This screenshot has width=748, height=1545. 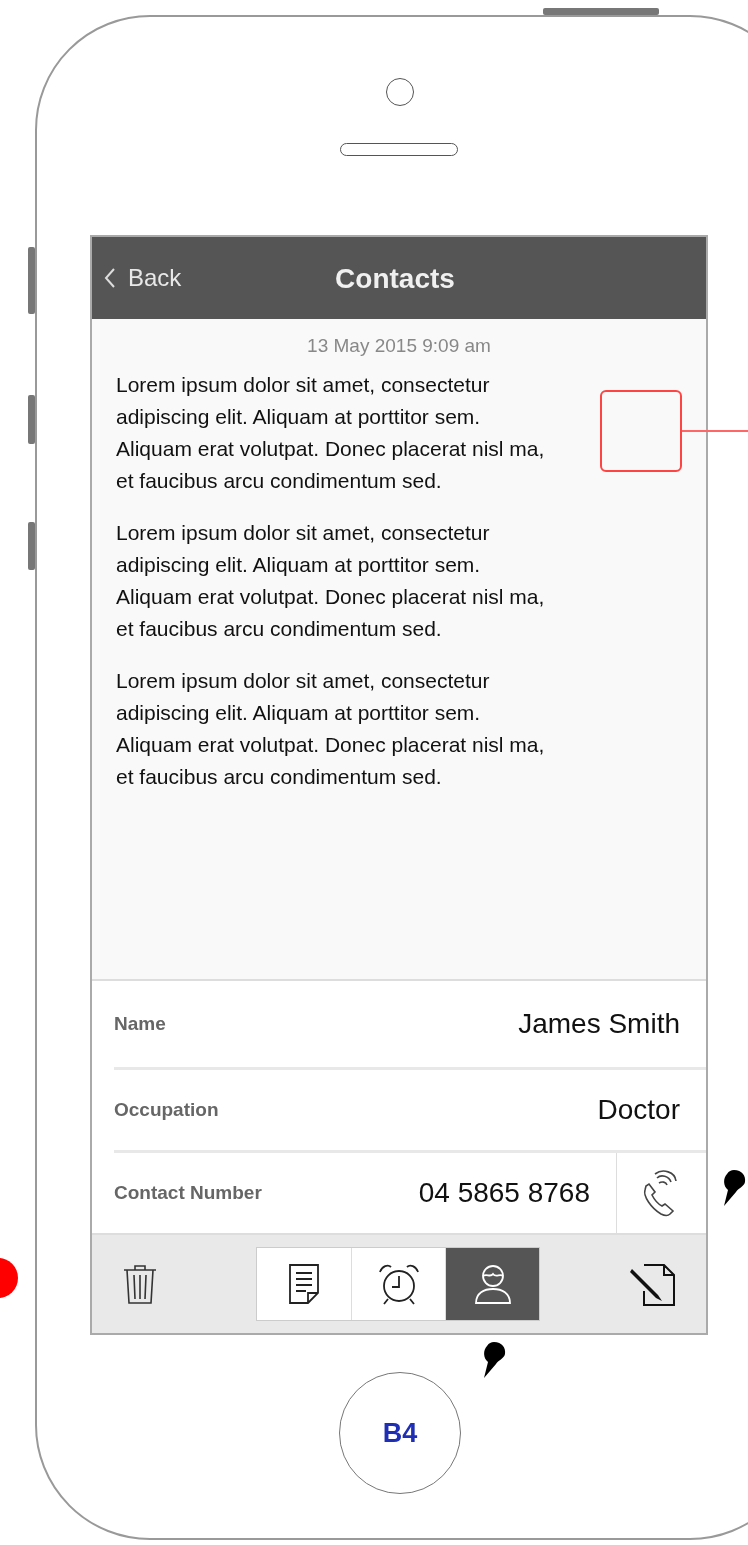 What do you see at coordinates (599, 1024) in the screenshot?
I see `field-value: James Smith` at bounding box center [599, 1024].